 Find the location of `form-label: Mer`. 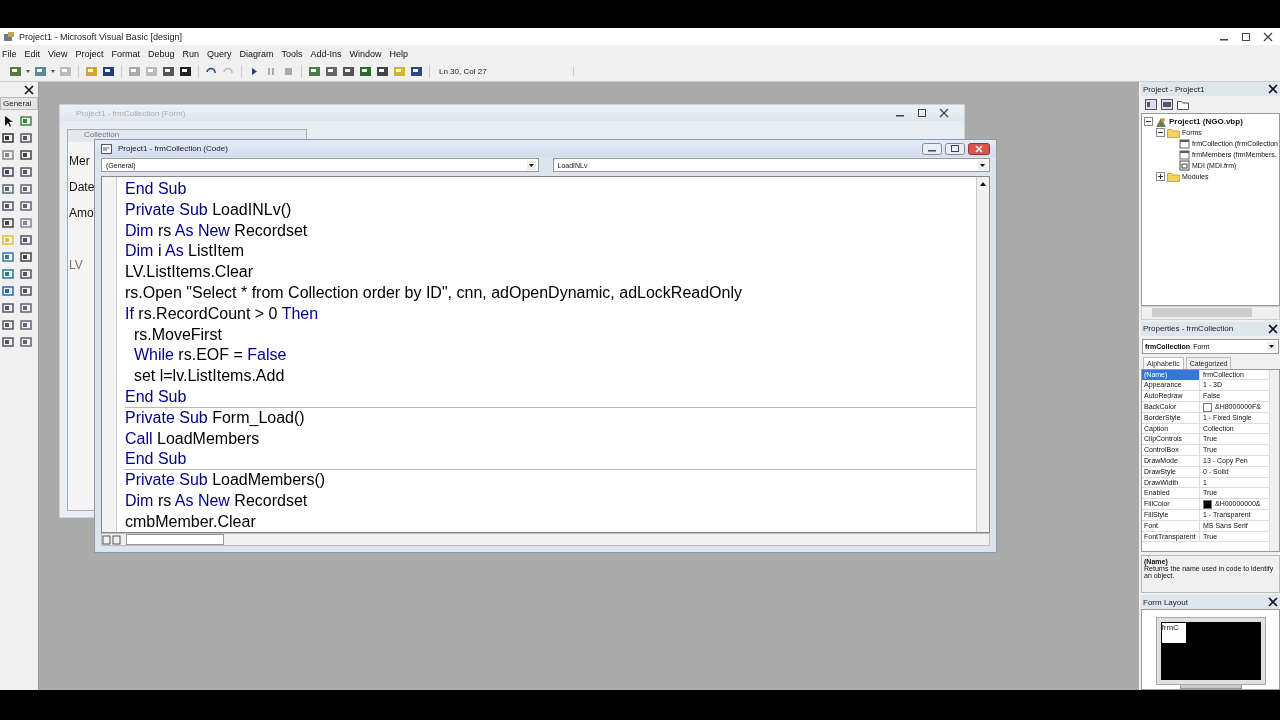

form-label: Mer is located at coordinates (79, 161).